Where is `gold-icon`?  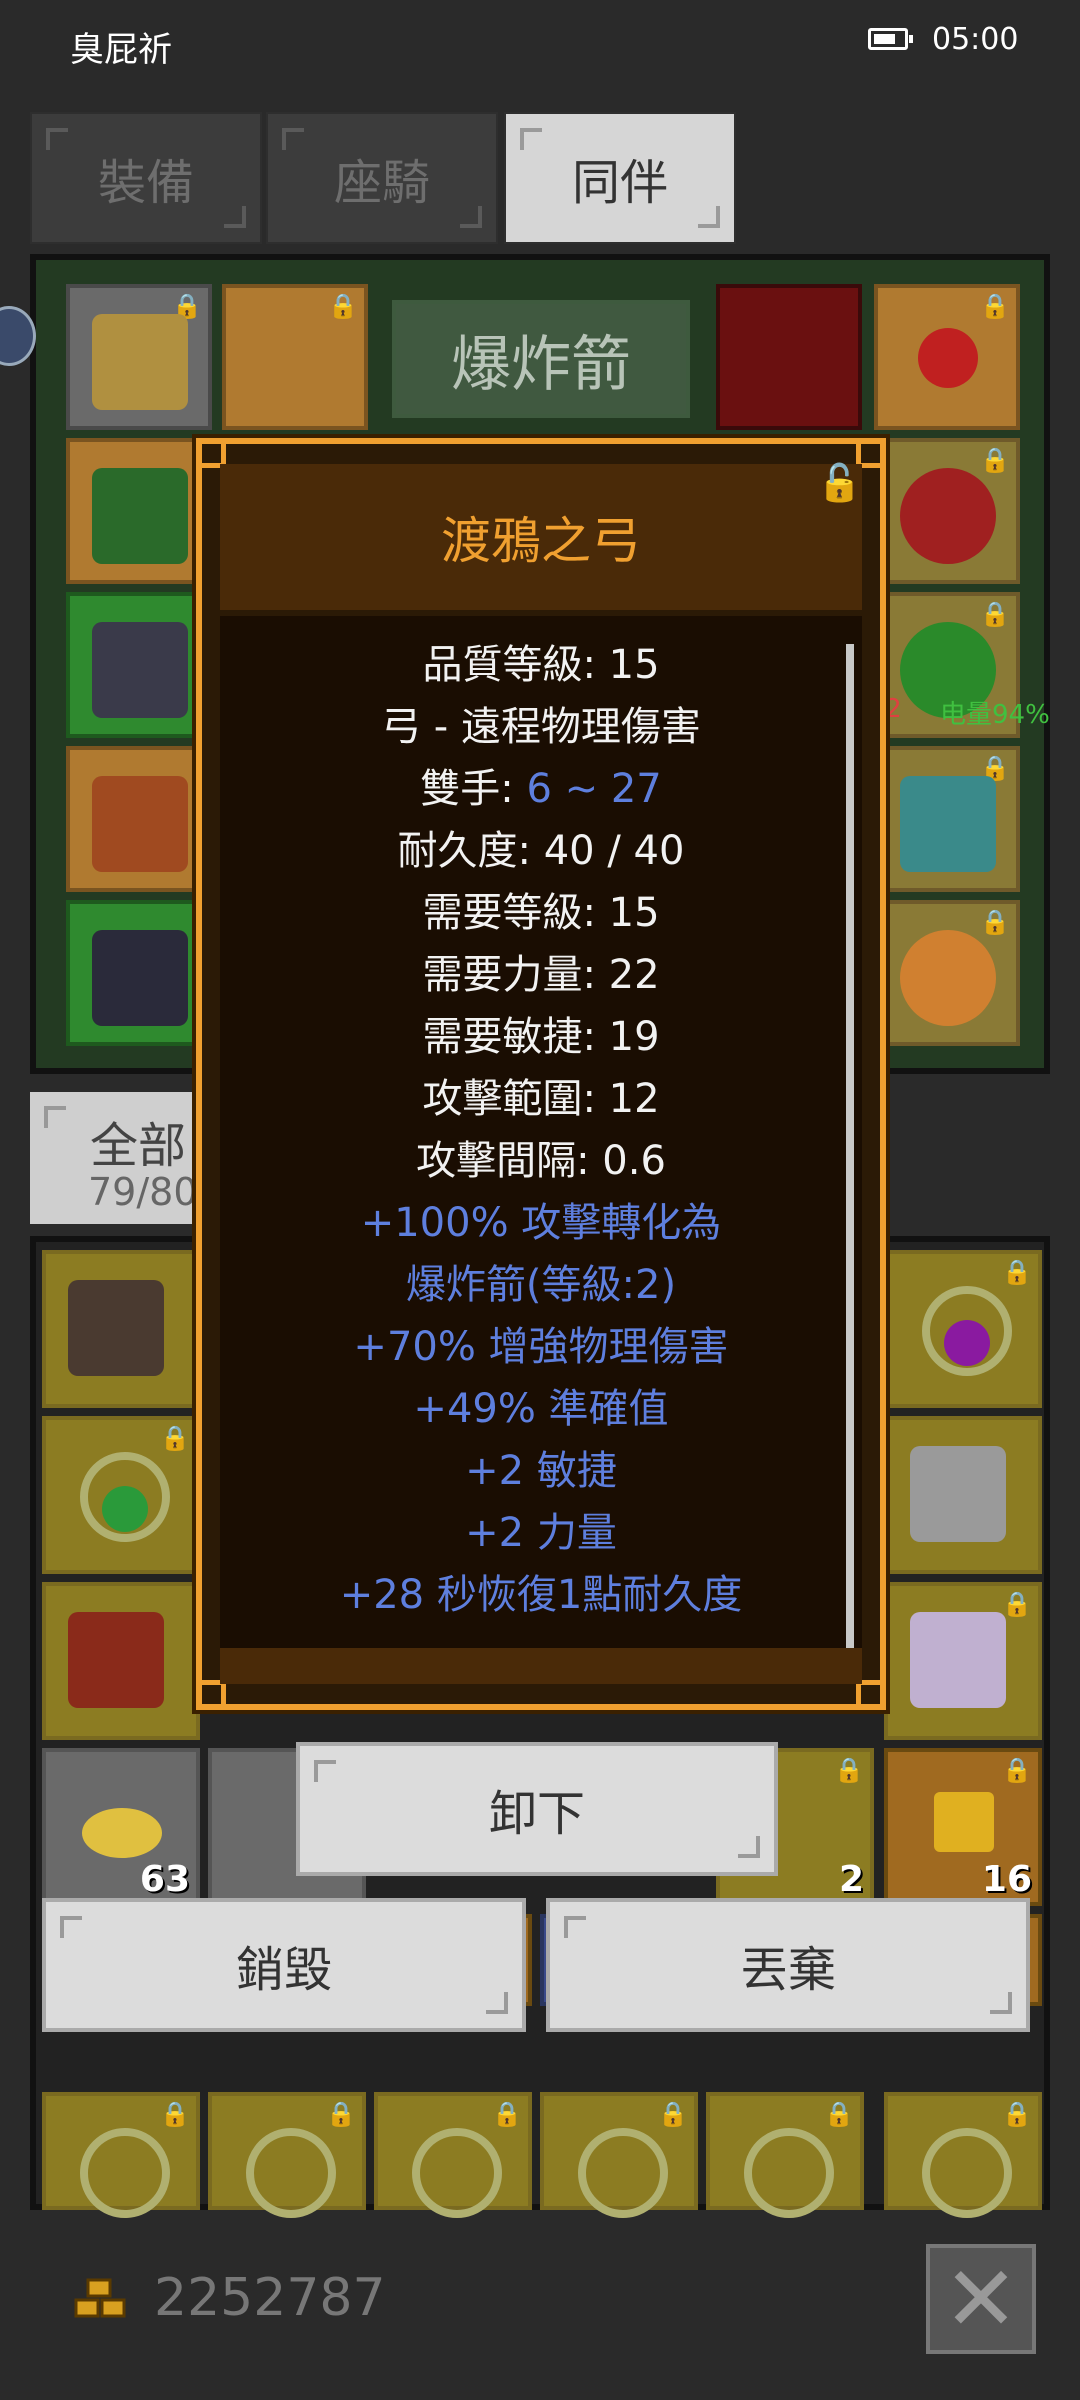 gold-icon is located at coordinates (100, 2298).